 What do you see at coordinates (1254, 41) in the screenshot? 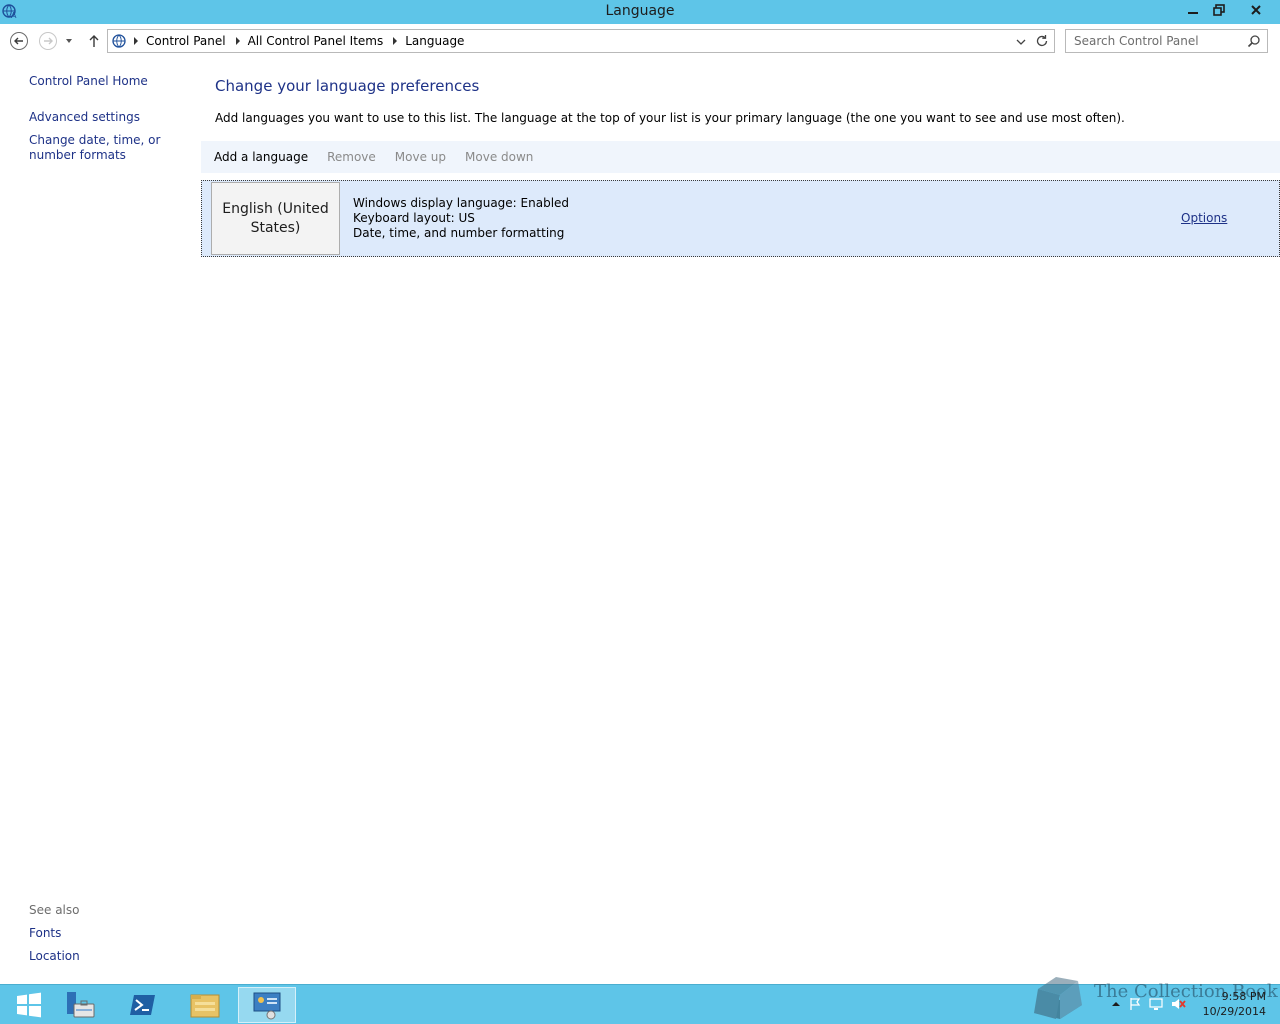
I see `search-icon` at bounding box center [1254, 41].